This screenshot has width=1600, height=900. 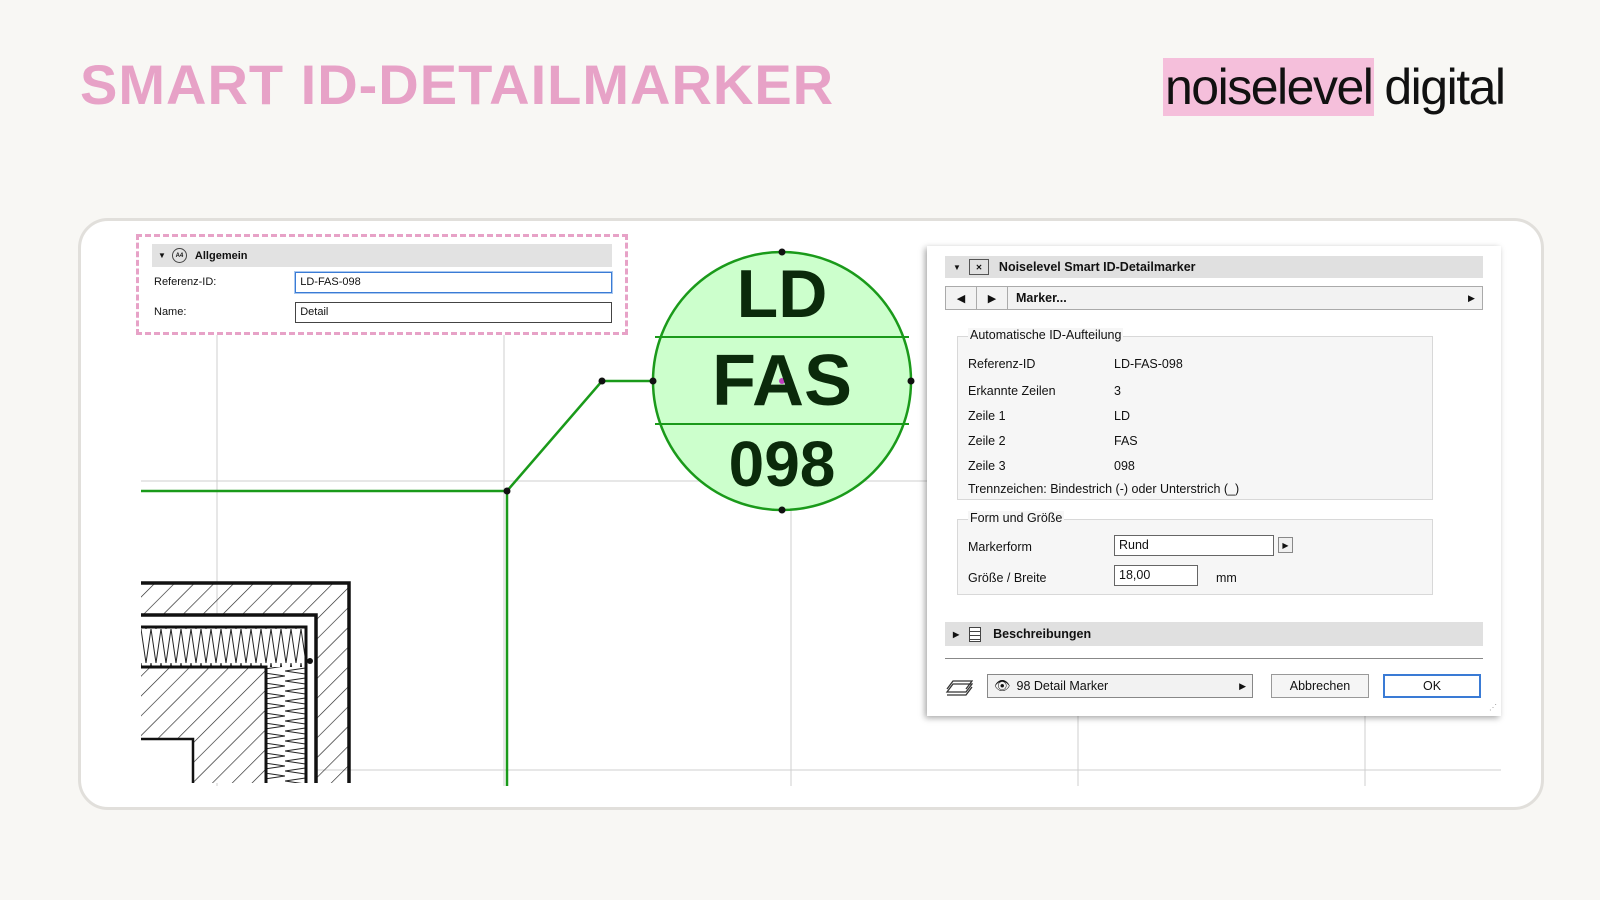 I want to click on auto-id-split-title: Automatische ID-Aufteilung, so click(x=1046, y=335).